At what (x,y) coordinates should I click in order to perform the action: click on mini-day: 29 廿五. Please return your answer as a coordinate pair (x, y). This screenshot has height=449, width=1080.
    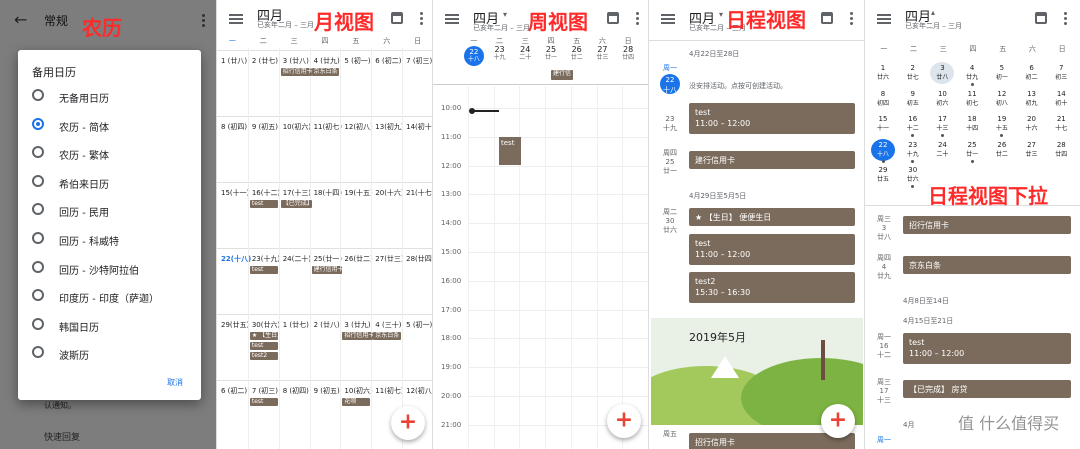
    Looking at the image, I should click on (883, 175).